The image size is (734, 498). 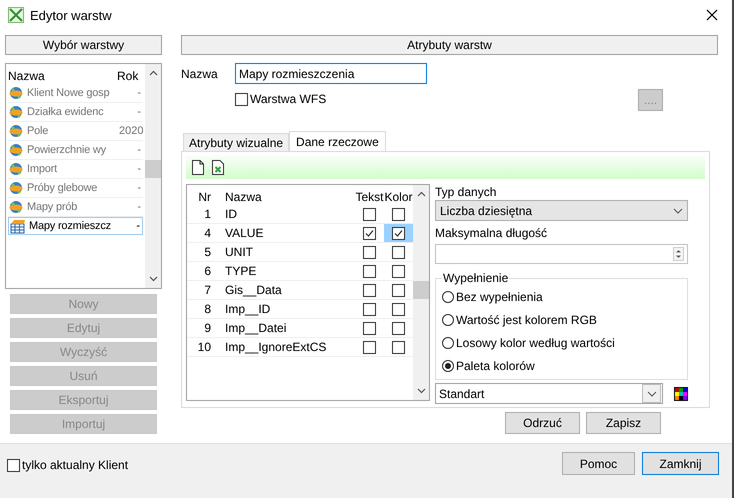 I want to click on action-button: Zapisz, so click(x=623, y=423).